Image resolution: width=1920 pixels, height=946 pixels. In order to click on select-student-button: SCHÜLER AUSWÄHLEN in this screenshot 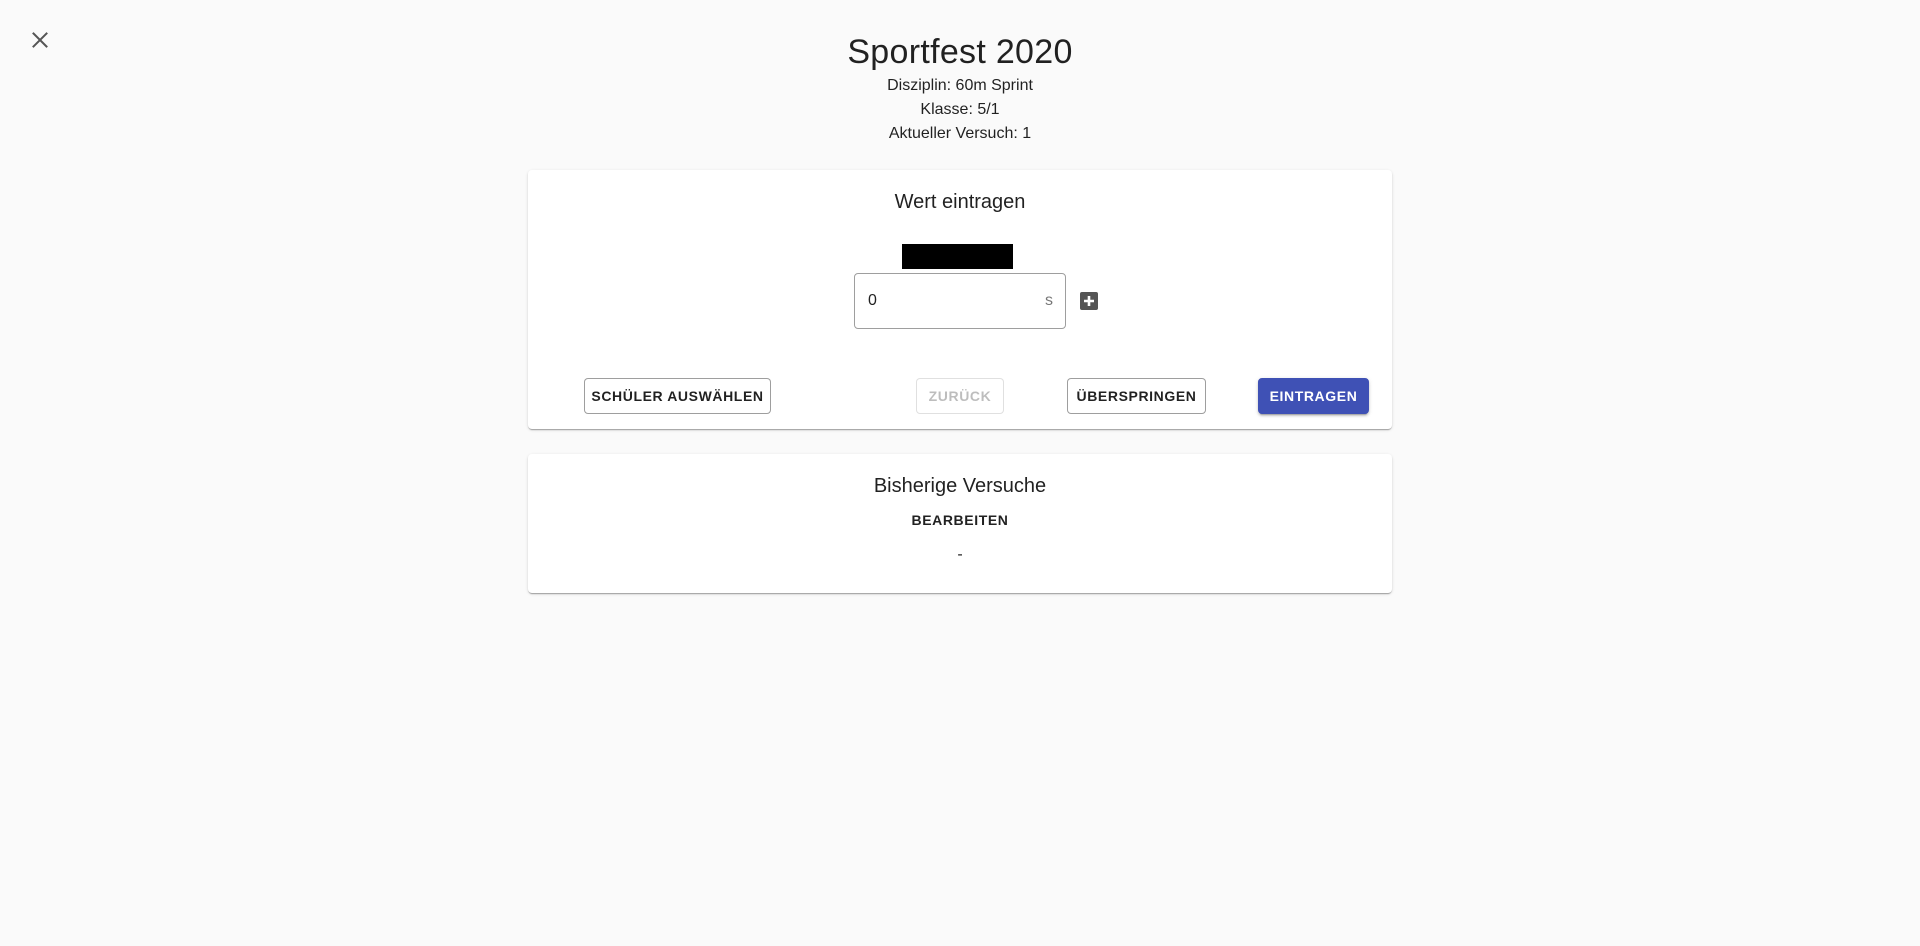, I will do `click(677, 396)`.